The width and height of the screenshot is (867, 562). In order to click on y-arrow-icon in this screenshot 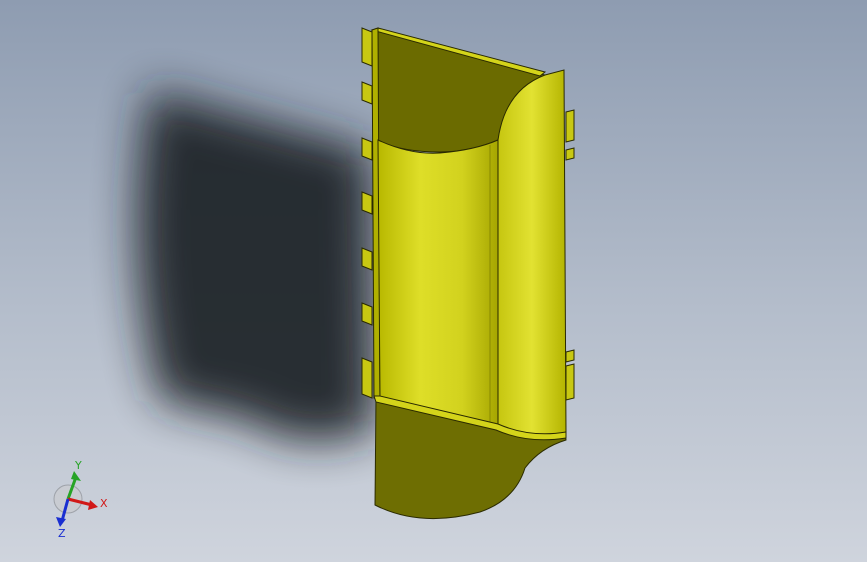, I will do `click(76, 476)`.